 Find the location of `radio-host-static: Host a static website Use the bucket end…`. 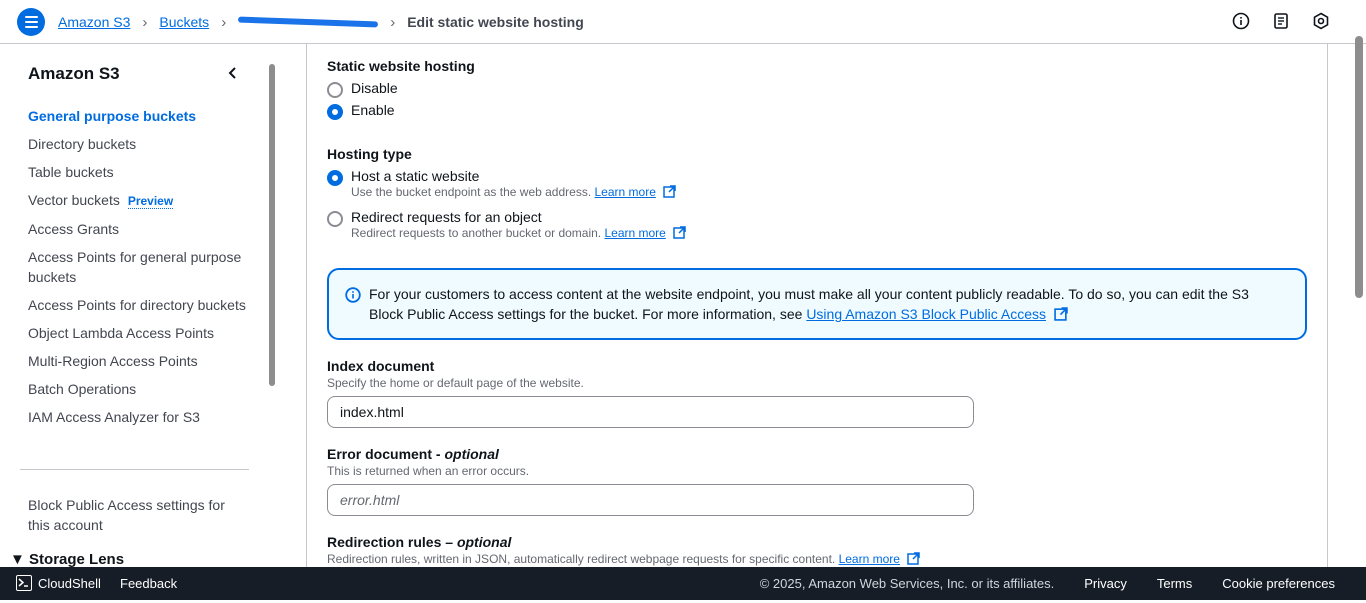

radio-host-static: Host a static website Use the bucket end… is located at coordinates (627, 183).